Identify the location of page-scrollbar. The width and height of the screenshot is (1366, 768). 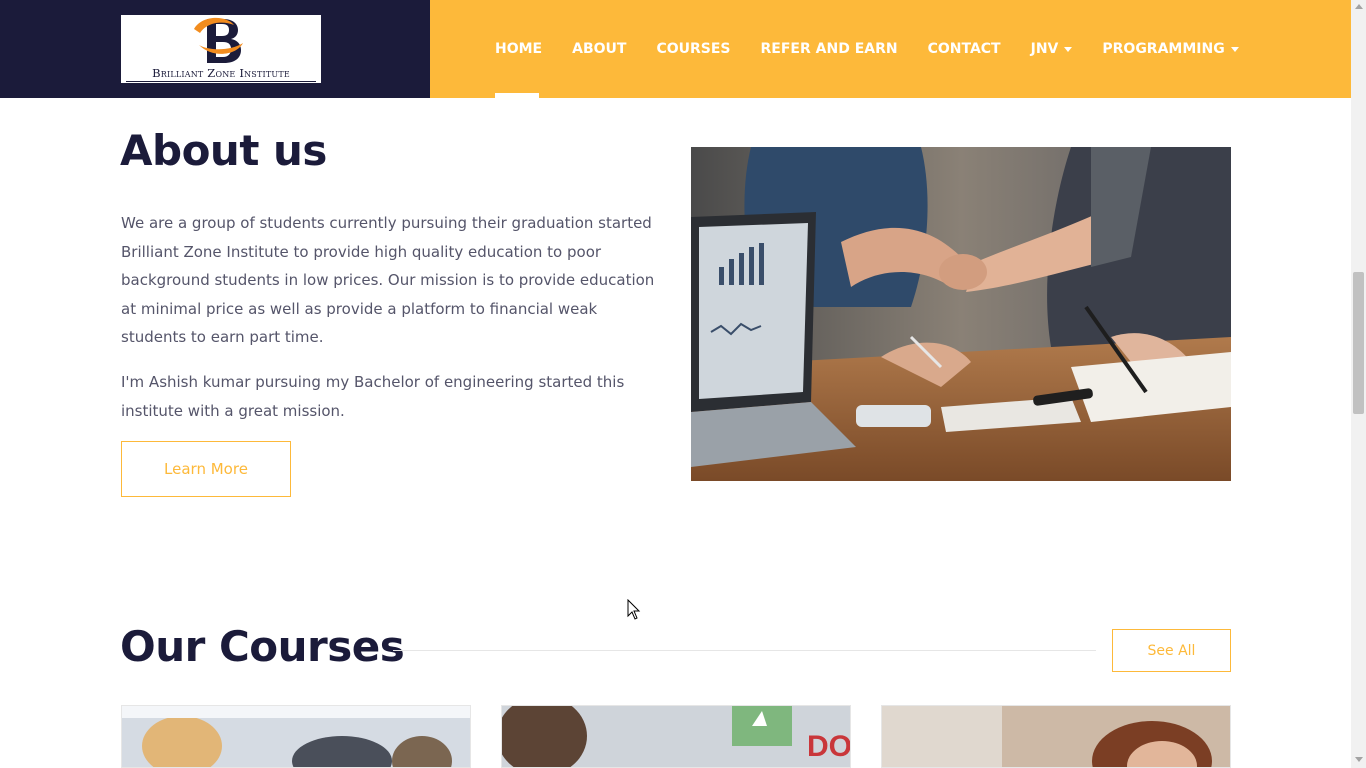
(1358, 384).